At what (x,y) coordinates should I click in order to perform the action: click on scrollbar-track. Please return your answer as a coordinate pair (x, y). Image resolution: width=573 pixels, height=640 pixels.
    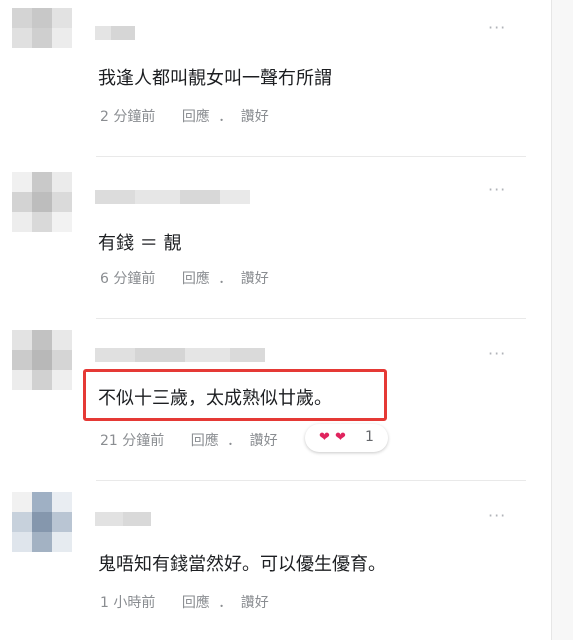
    Looking at the image, I should click on (562, 320).